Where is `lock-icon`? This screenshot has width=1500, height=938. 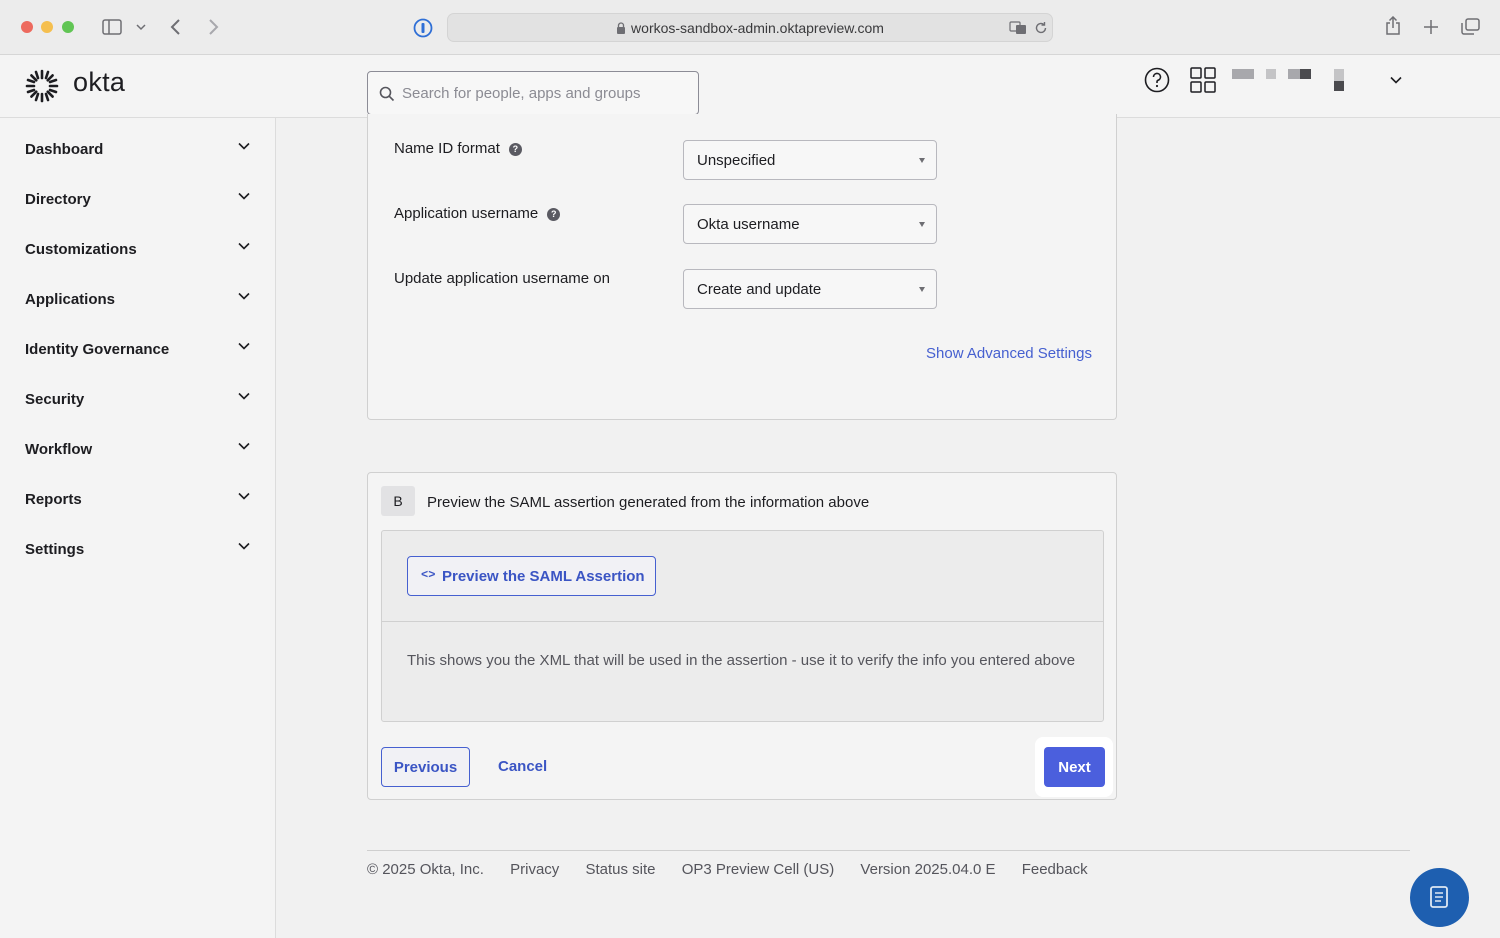
lock-icon is located at coordinates (621, 28).